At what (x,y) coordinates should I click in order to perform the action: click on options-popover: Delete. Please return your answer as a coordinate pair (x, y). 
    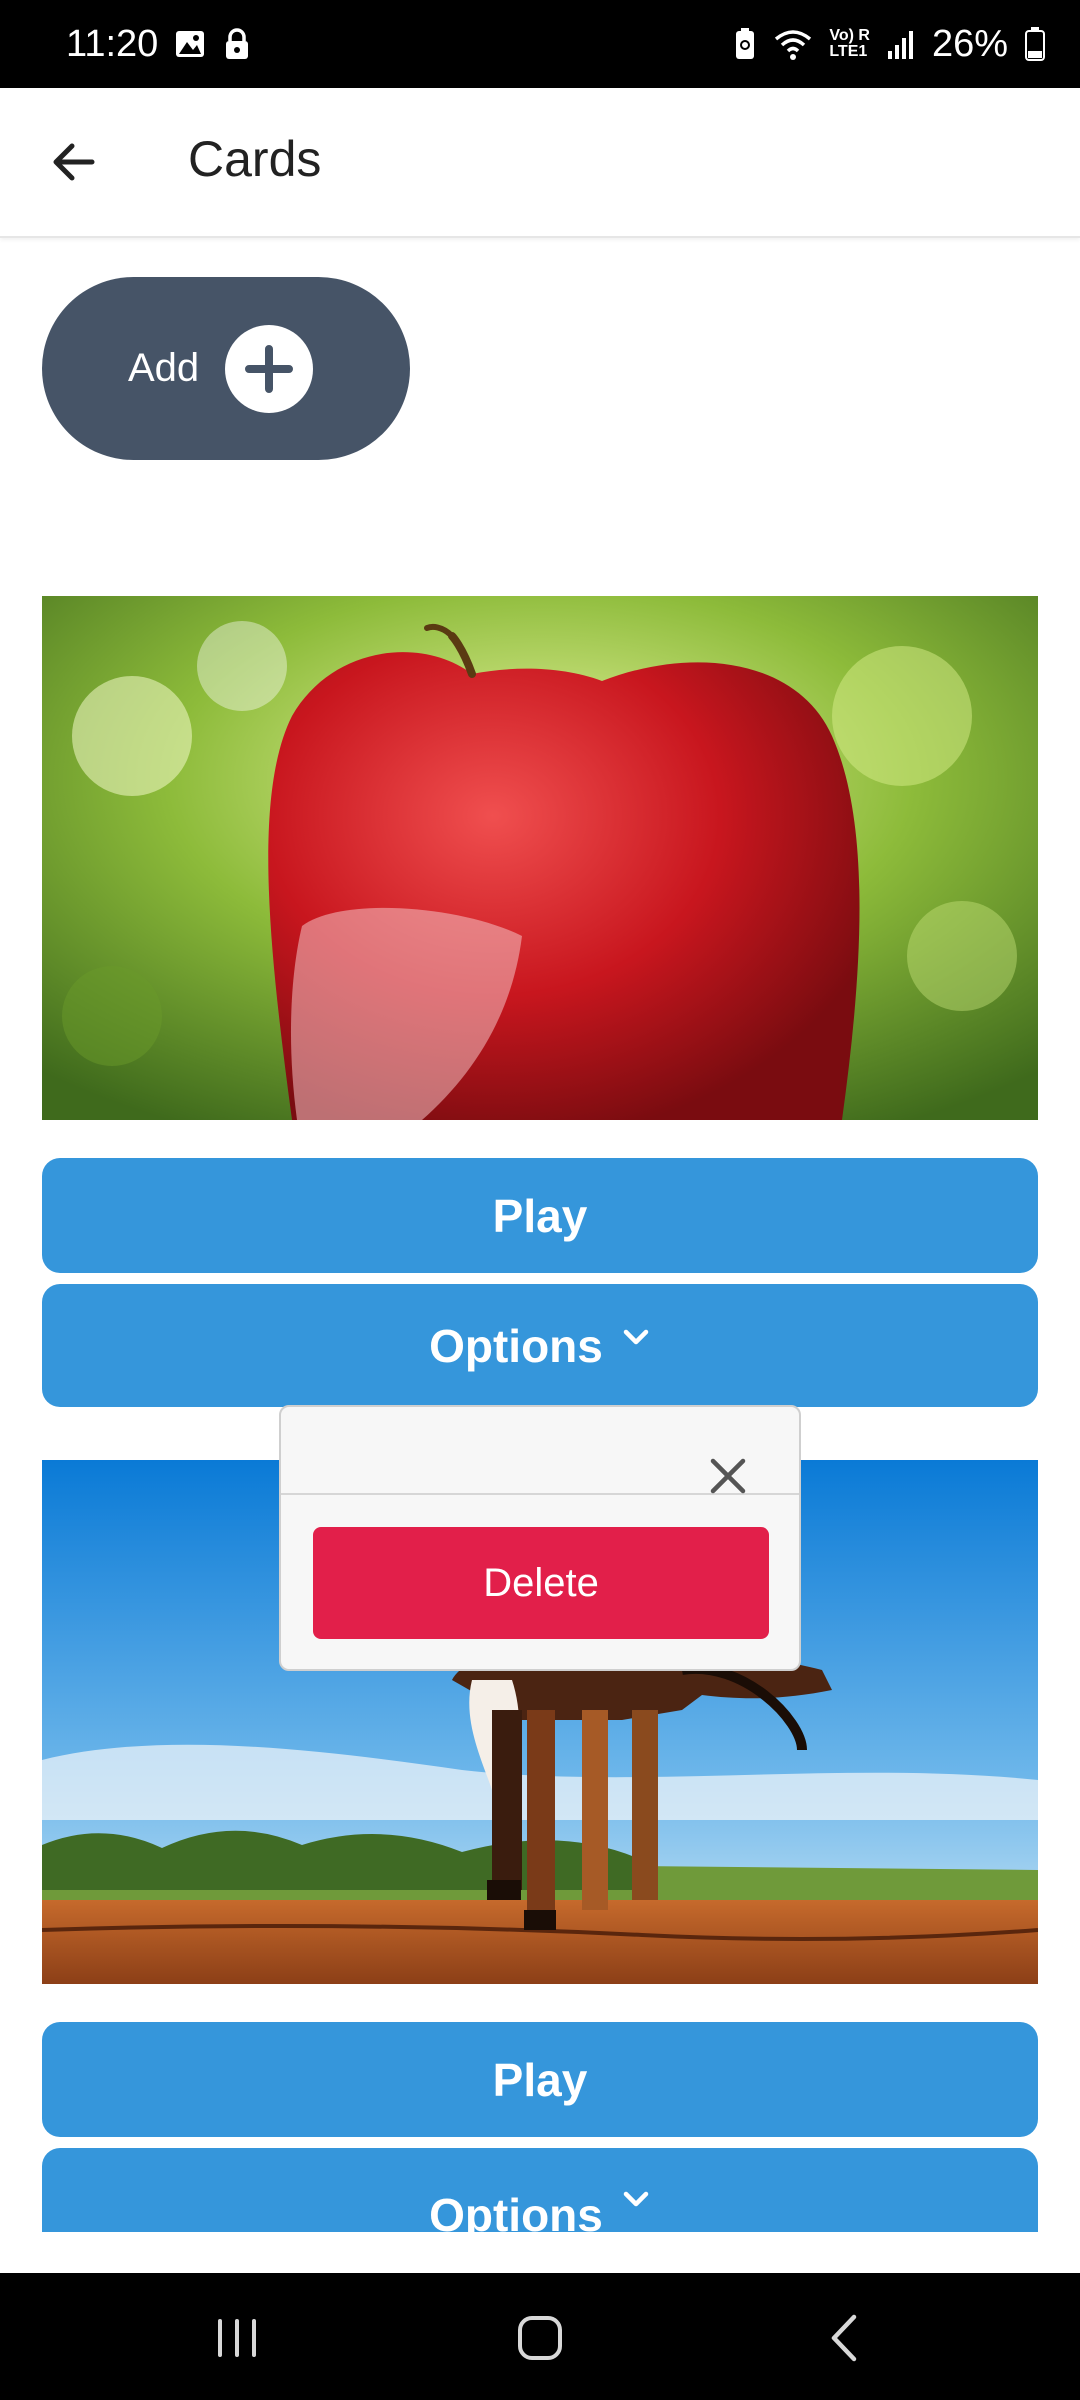
    Looking at the image, I should click on (540, 1538).